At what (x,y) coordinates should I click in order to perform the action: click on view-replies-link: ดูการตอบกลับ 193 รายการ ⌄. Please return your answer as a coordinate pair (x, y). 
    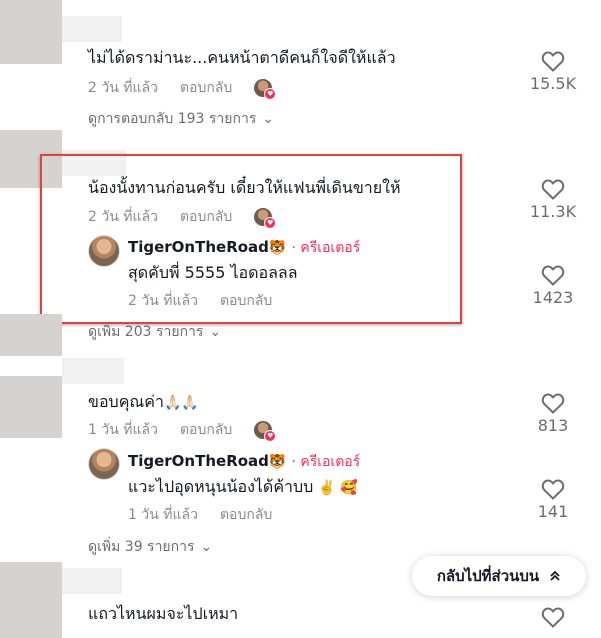
    Looking at the image, I should click on (181, 119).